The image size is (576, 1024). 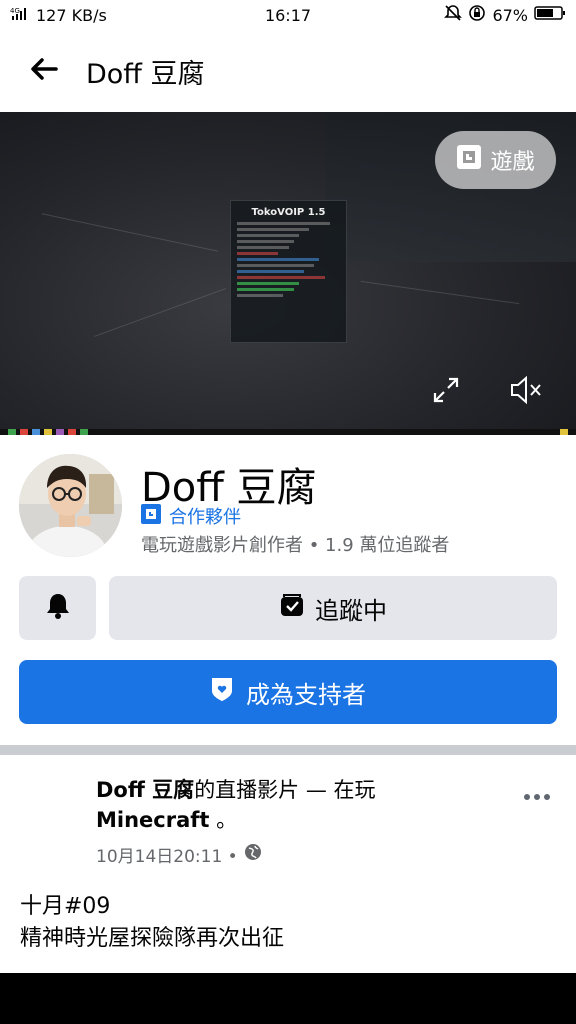 I want to click on supporter-badge-icon, so click(x=222, y=692).